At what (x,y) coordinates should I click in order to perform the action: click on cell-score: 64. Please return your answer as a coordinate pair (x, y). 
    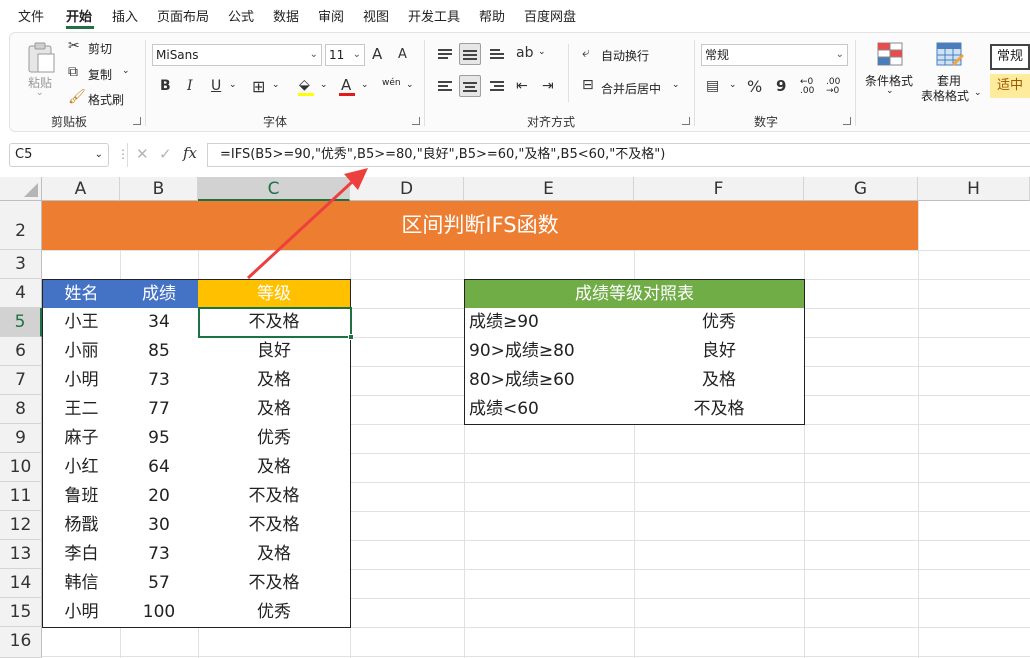
    Looking at the image, I should click on (159, 468).